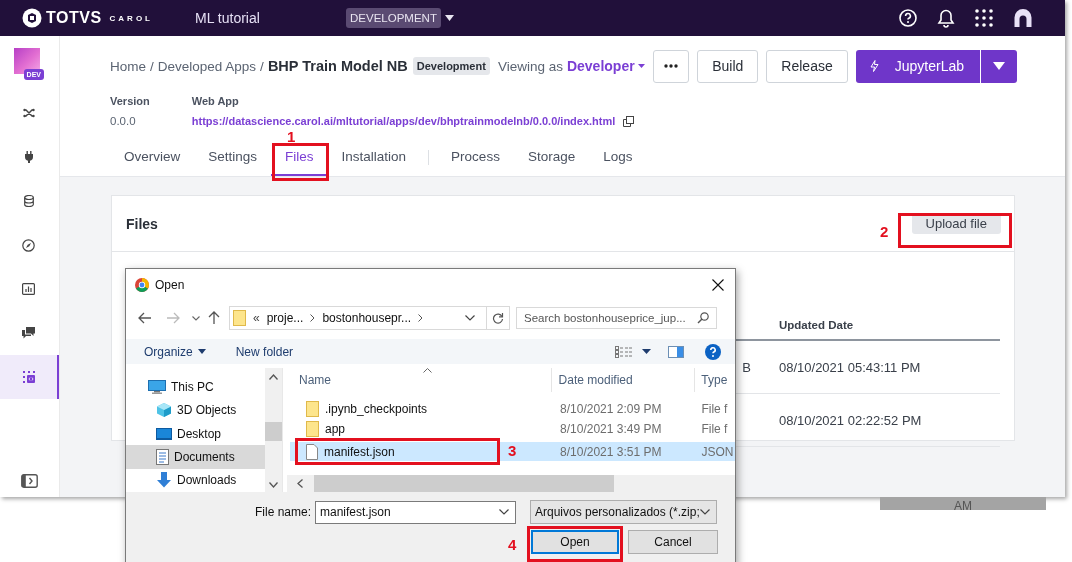 The width and height of the screenshot is (1072, 562). I want to click on dropdown-button, so click(999, 66).